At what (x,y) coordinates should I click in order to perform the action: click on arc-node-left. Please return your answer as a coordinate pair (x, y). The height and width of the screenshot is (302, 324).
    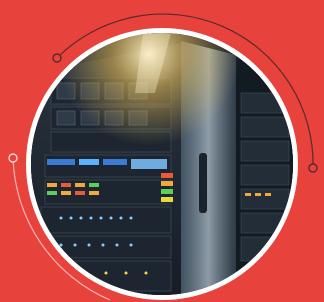
    Looking at the image, I should click on (13, 158).